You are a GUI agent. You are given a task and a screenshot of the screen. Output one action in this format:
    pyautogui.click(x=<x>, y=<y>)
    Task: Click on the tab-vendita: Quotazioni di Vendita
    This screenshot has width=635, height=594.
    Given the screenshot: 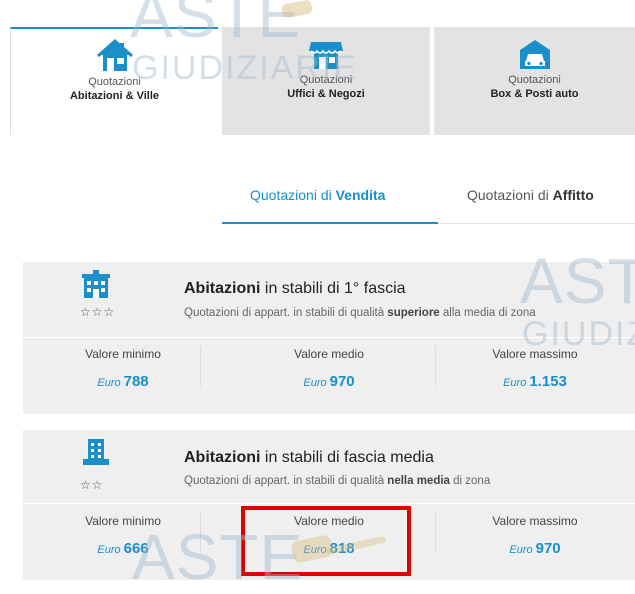 What is the action you would take?
    pyautogui.click(x=317, y=195)
    